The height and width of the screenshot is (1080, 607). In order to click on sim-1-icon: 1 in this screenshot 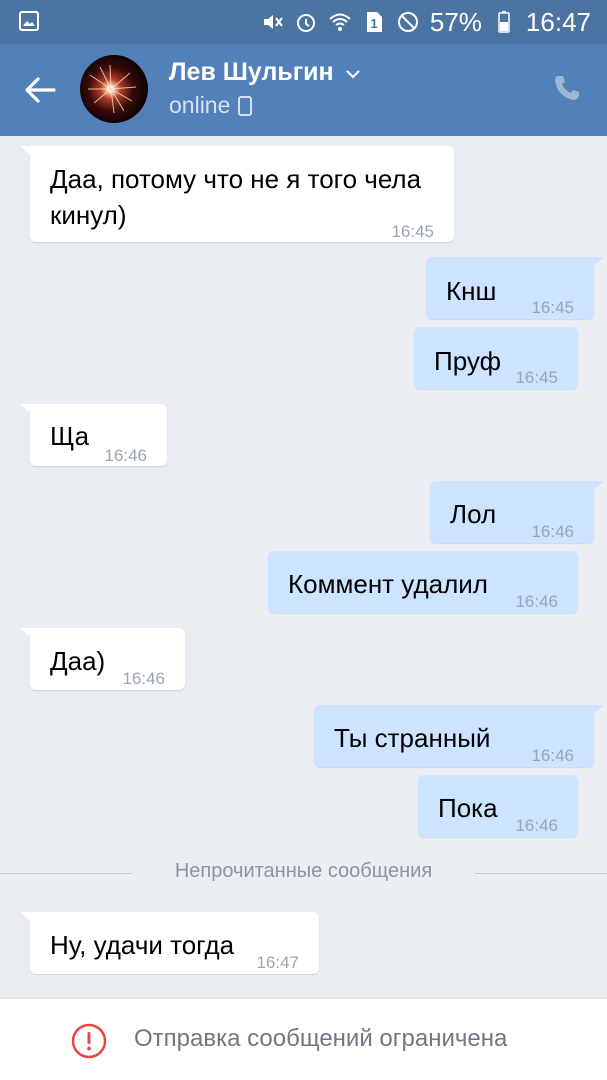, I will do `click(374, 22)`.